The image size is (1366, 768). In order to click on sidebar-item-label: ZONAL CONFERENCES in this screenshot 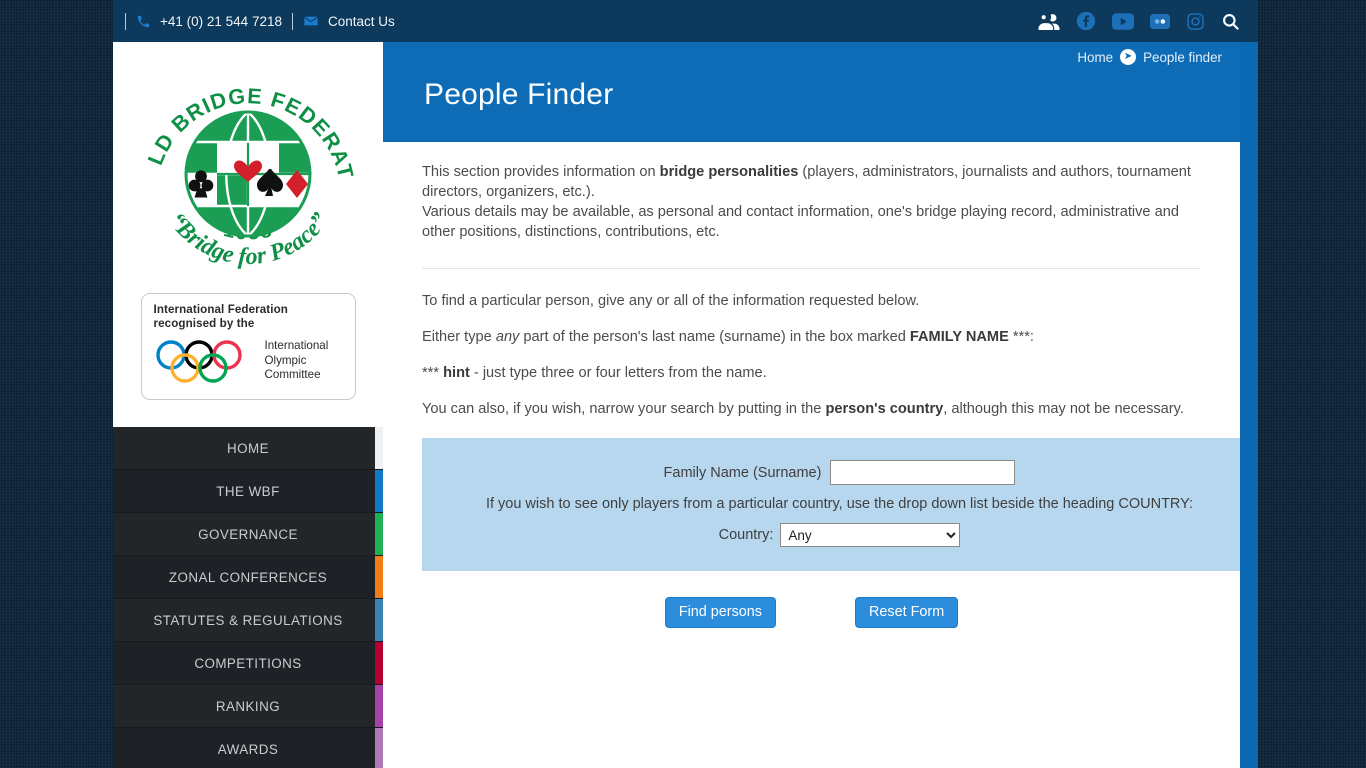, I will do `click(248, 577)`.